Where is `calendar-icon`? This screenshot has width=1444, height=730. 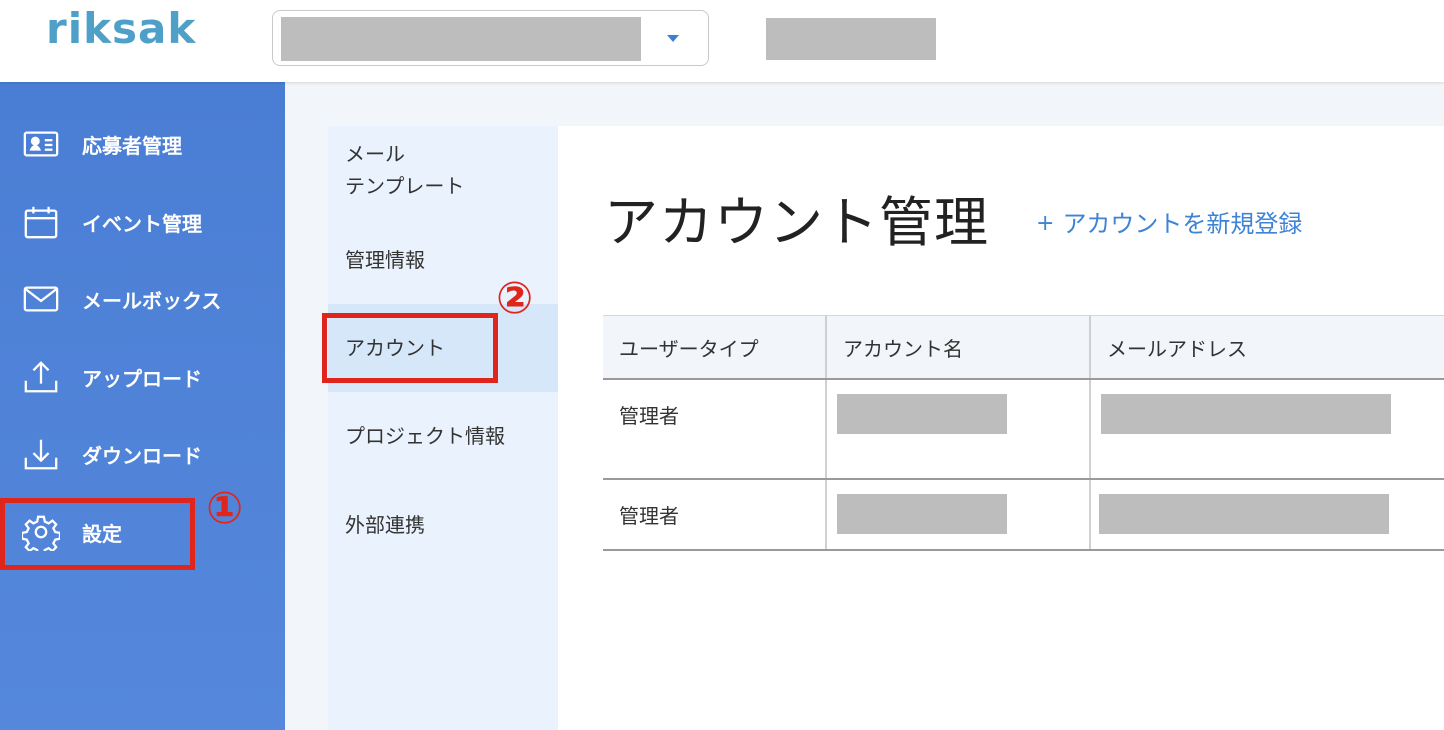 calendar-icon is located at coordinates (42, 222).